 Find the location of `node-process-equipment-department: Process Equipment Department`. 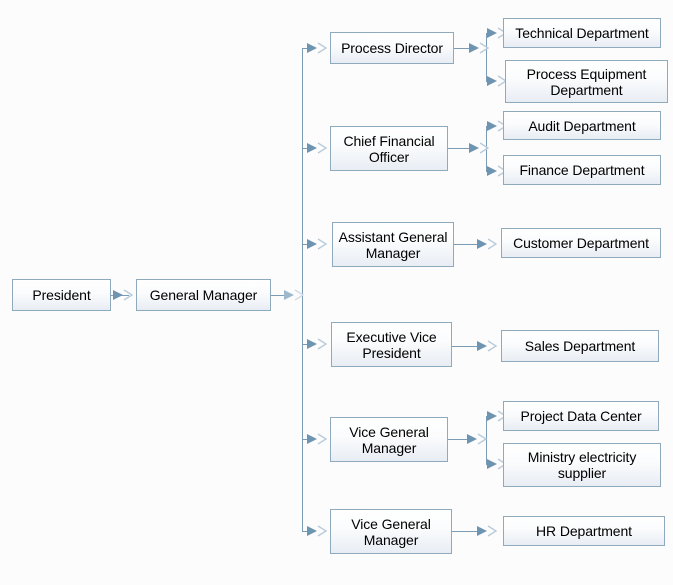

node-process-equipment-department: Process Equipment Department is located at coordinates (586, 81).